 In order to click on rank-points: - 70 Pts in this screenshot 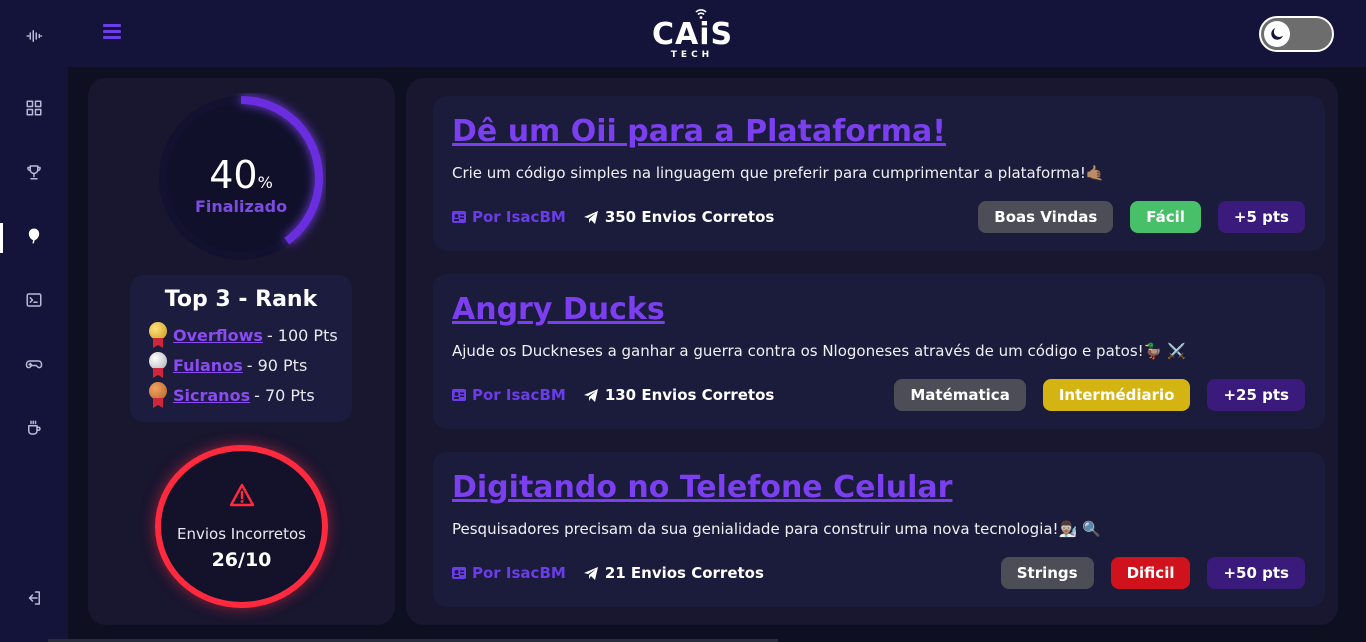, I will do `click(284, 395)`.